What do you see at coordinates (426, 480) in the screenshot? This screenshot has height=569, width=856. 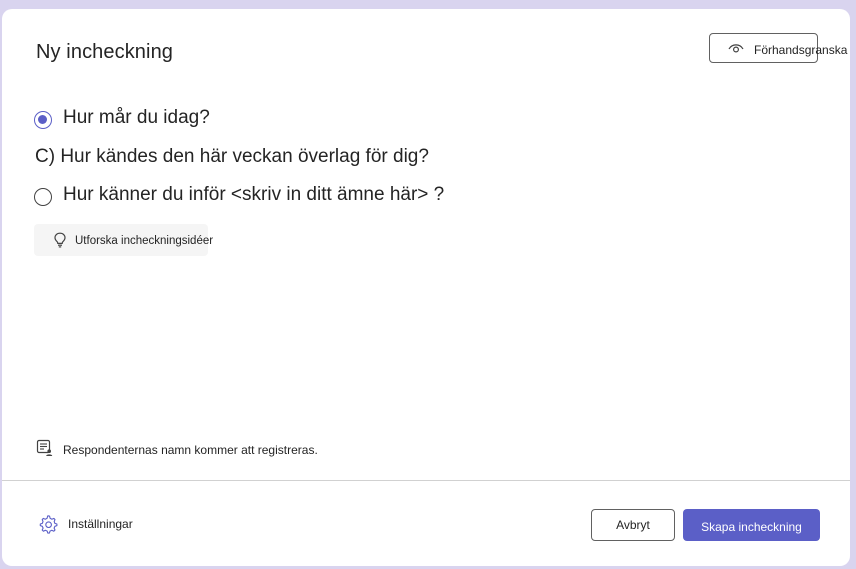 I see `footer-divider` at bounding box center [426, 480].